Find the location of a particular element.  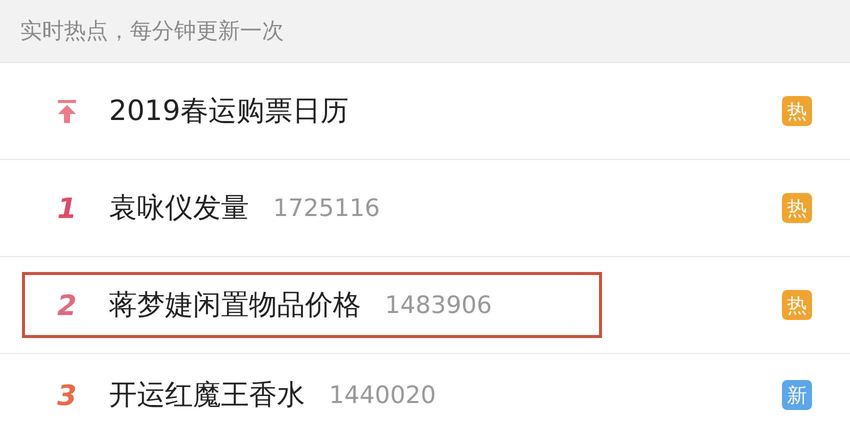

topic-link: 开运红魔王香水 is located at coordinates (207, 395).